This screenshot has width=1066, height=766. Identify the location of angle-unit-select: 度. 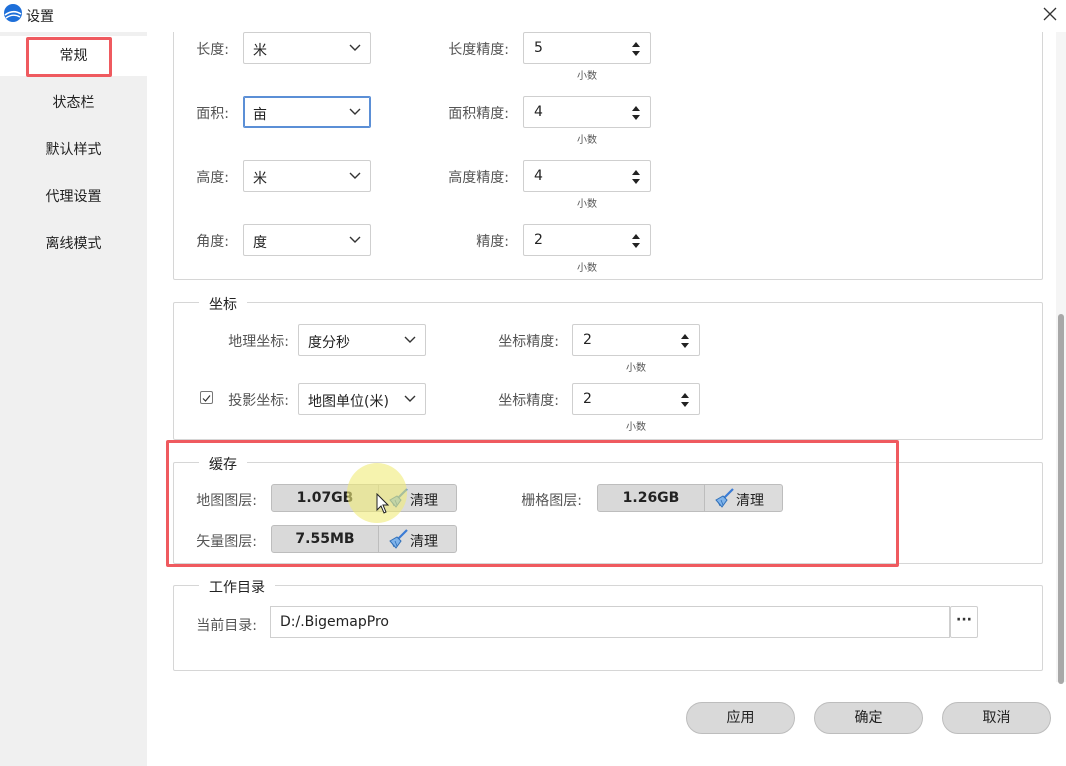
(307, 240).